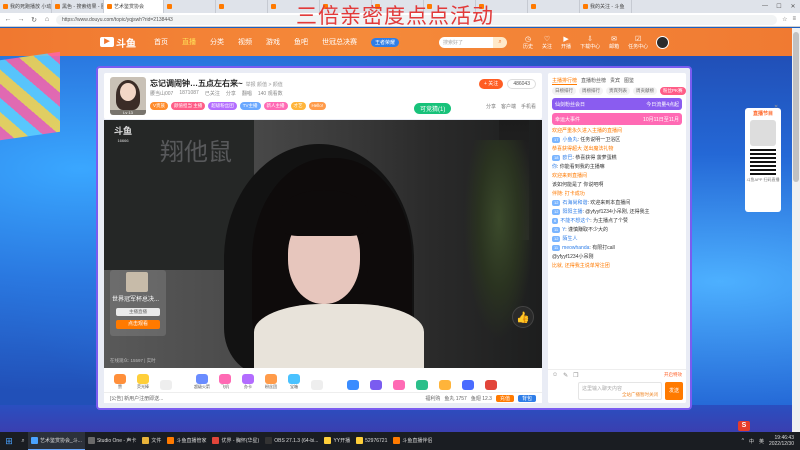 The width and height of the screenshot is (800, 450). I want to click on anchor-avatar: Lv 13, so click(128, 96).